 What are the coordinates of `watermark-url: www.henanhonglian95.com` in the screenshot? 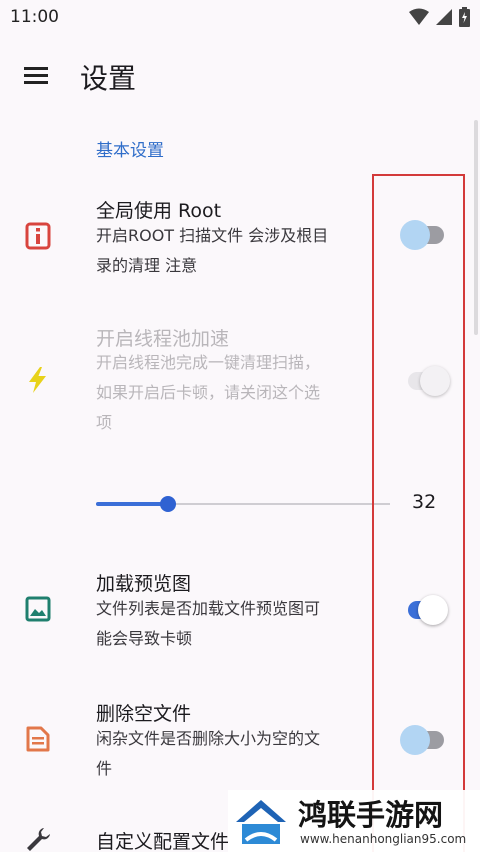 It's located at (383, 839).